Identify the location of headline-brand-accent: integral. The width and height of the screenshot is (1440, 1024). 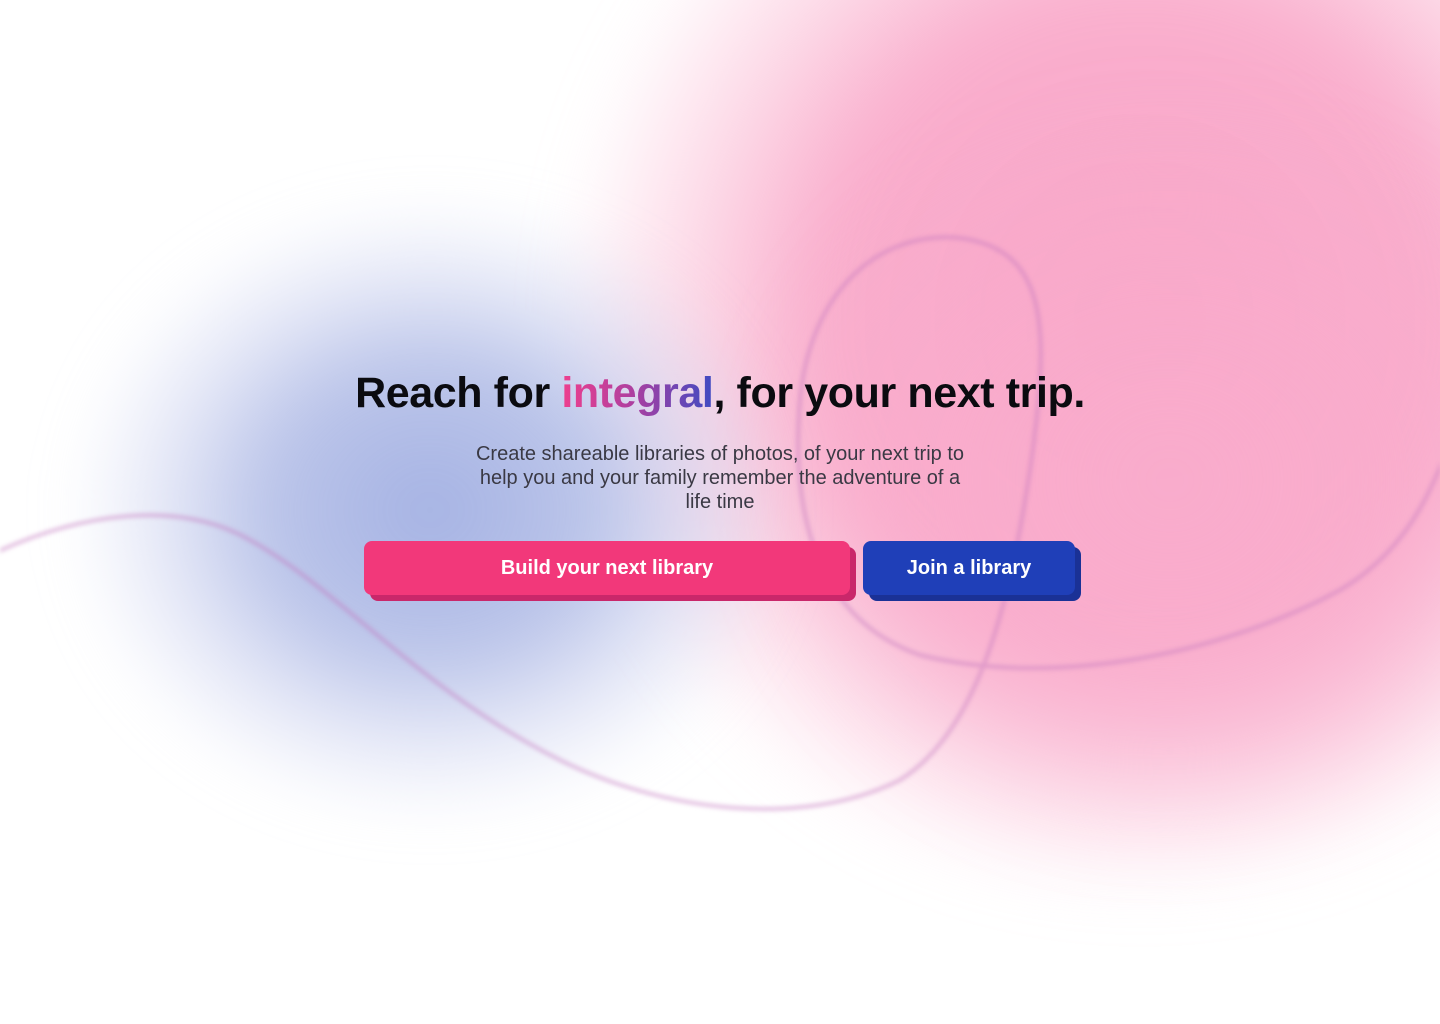
(637, 393).